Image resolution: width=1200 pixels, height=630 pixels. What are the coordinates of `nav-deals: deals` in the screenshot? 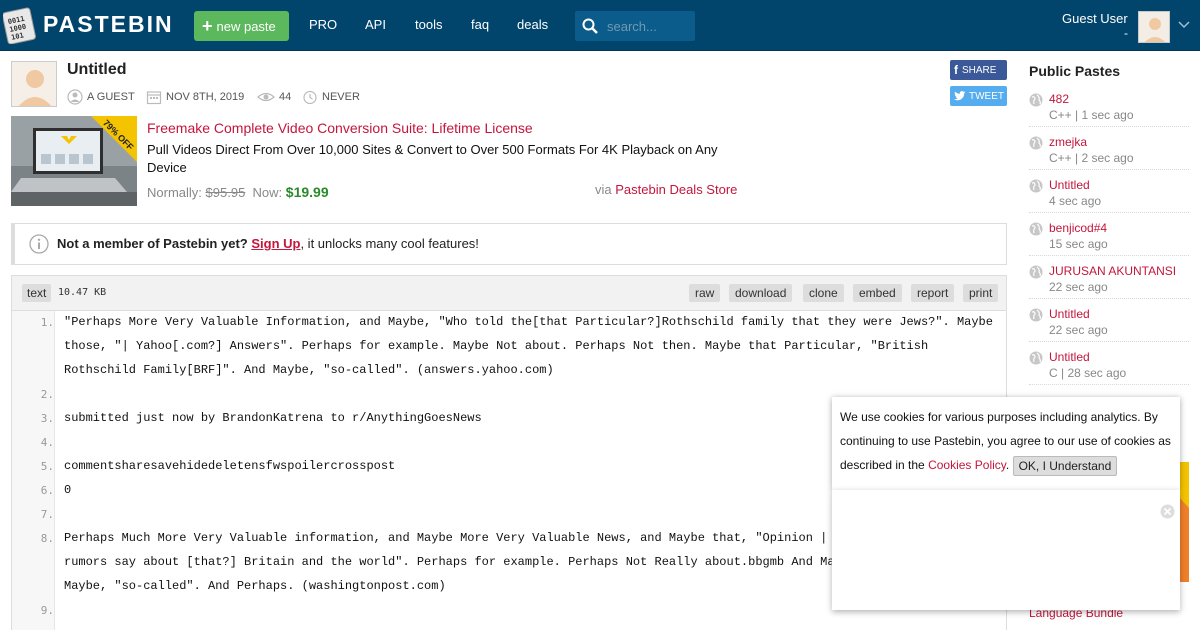 It's located at (532, 24).